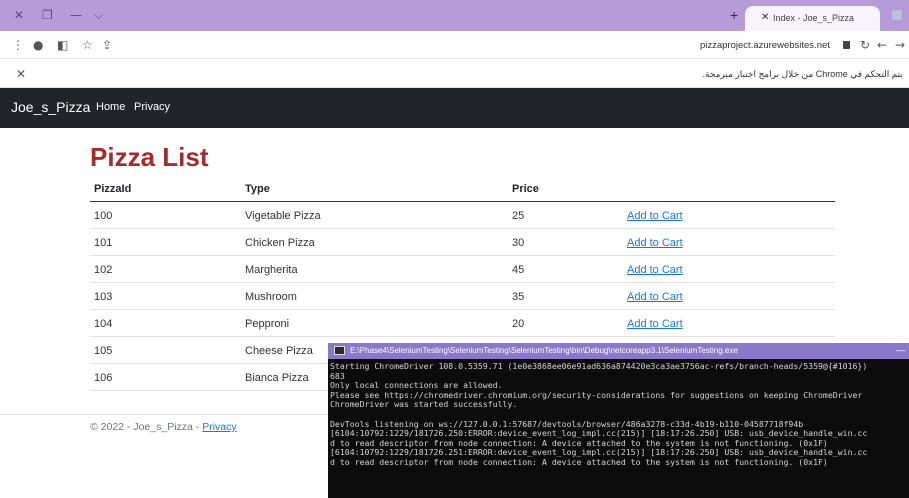 The height and width of the screenshot is (498, 909). Describe the element at coordinates (454, 15) in the screenshot. I see `browser-titlebar: ✕ ❐ — ⌵ + ✕ Index - Joe_s_Pizza` at that location.